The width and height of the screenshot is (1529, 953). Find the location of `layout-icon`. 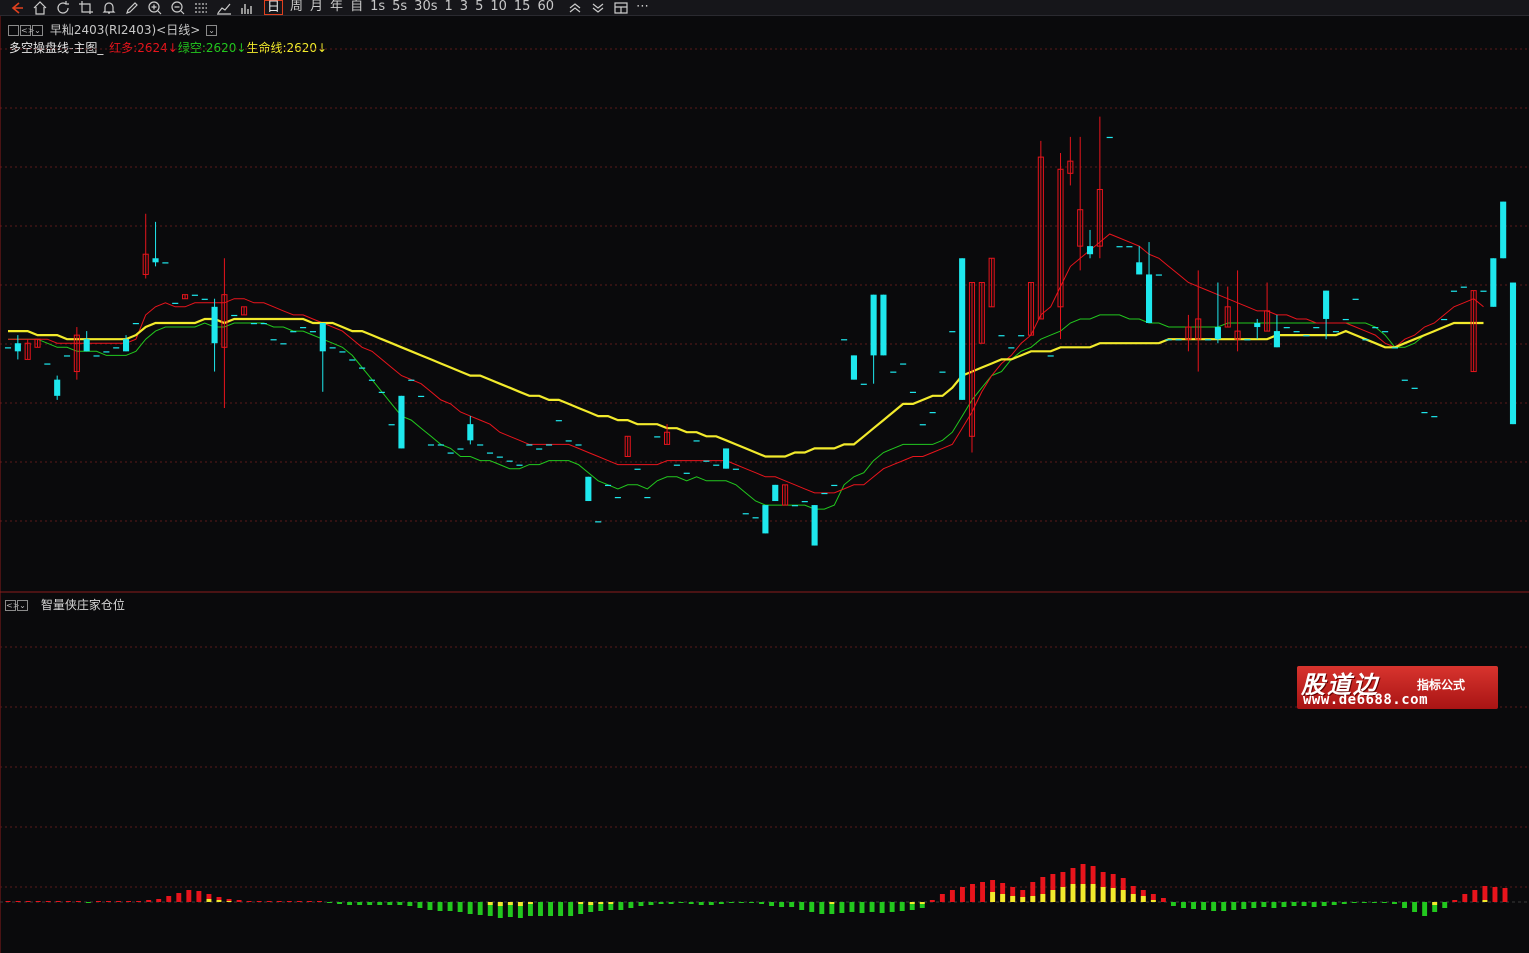

layout-icon is located at coordinates (621, 8).